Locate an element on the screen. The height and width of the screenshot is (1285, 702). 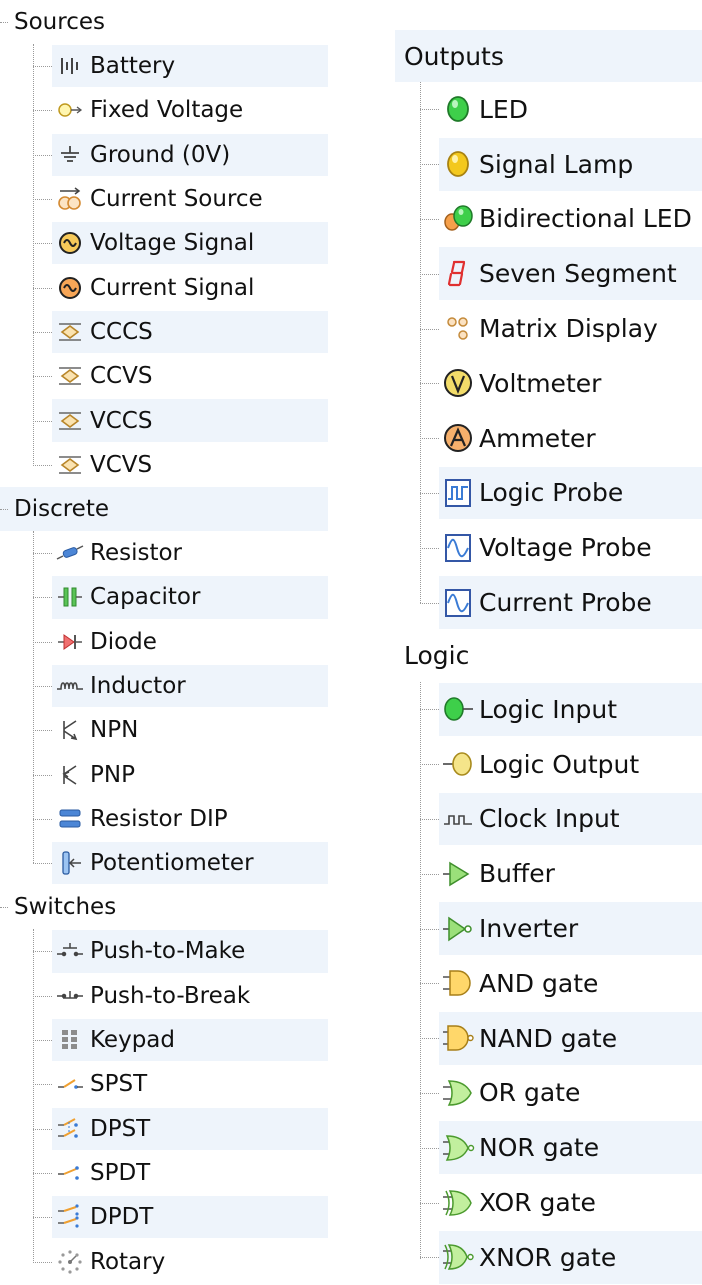
voltage-probe-icon is located at coordinates (458, 548).